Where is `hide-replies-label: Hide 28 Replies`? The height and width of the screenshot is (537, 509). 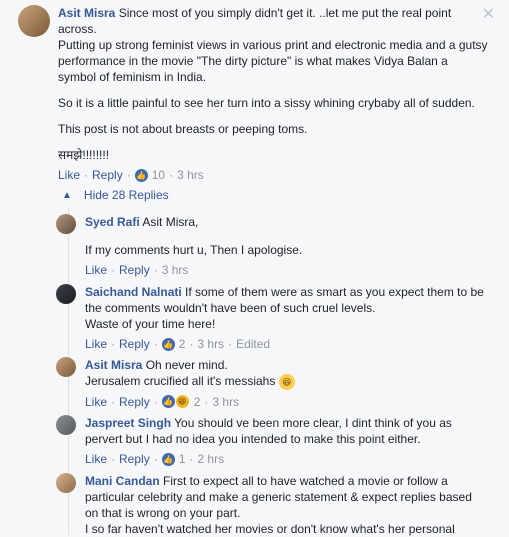
hide-replies-label: Hide 28 Replies is located at coordinates (126, 195).